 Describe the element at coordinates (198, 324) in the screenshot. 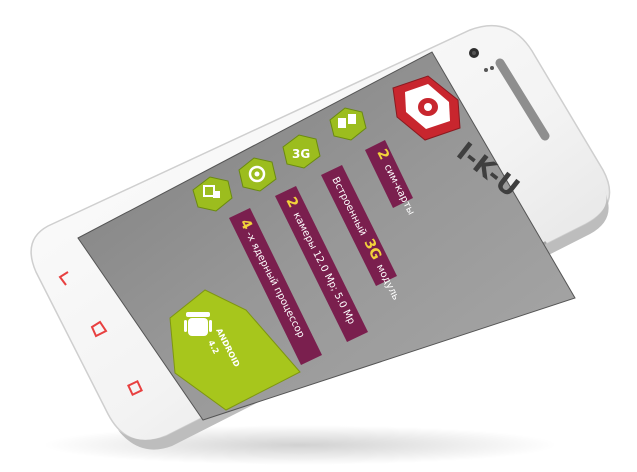

I see `android-icon` at that location.